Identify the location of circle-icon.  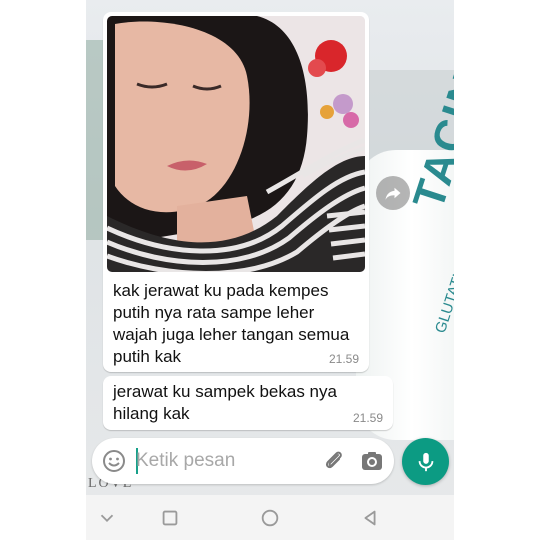
(270, 518).